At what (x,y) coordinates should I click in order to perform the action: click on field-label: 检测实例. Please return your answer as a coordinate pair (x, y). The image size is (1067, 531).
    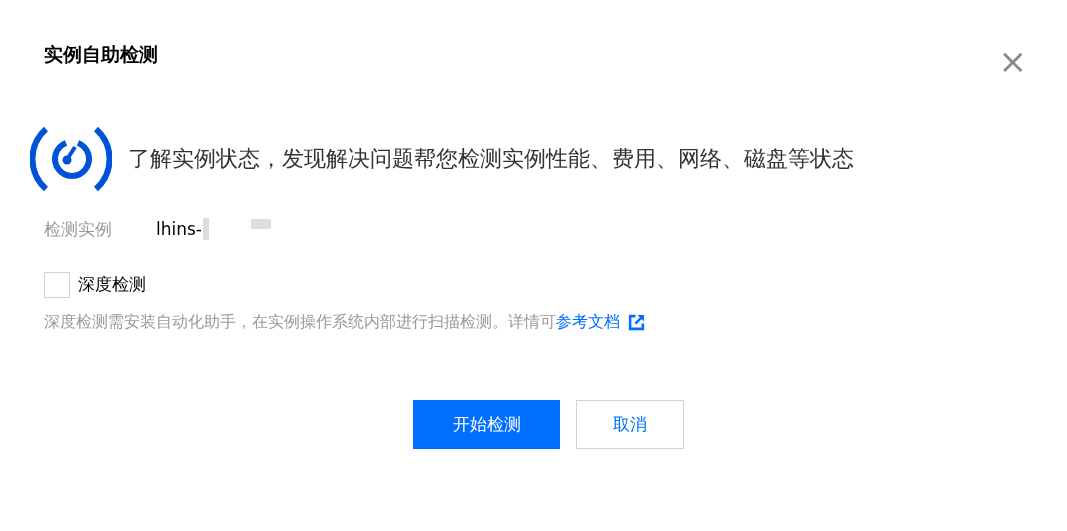
    Looking at the image, I should click on (78, 229).